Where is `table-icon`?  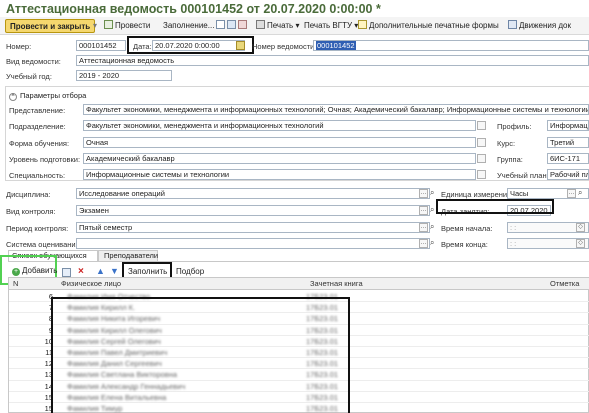
table-icon is located at coordinates (242, 24).